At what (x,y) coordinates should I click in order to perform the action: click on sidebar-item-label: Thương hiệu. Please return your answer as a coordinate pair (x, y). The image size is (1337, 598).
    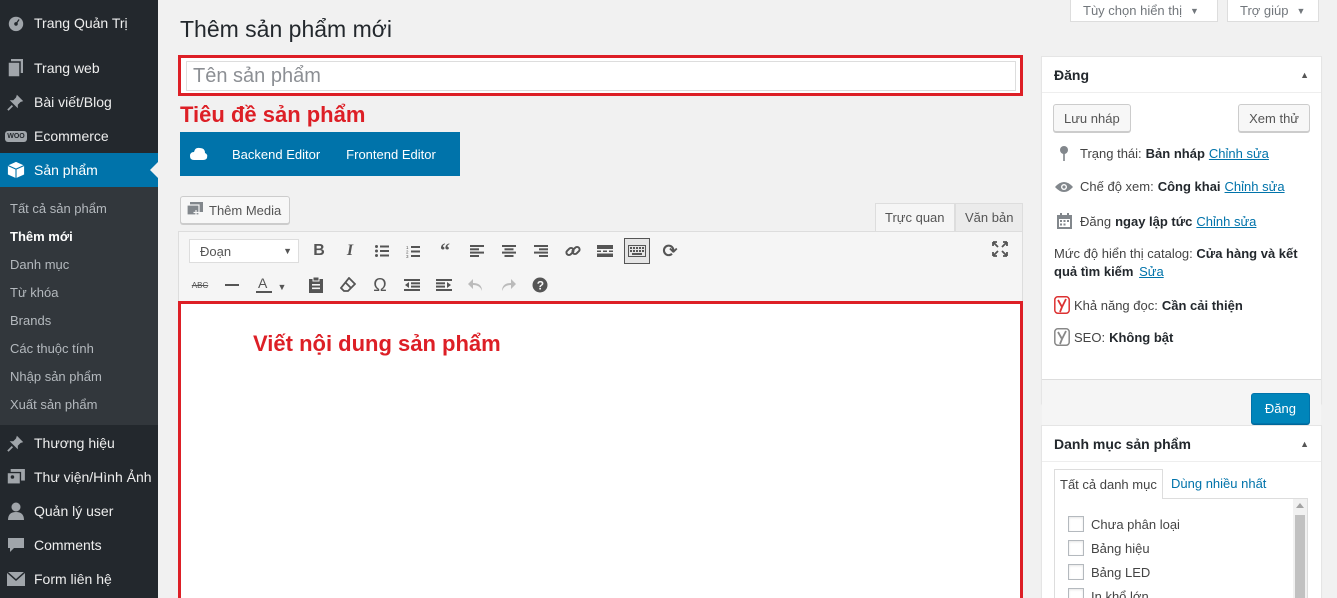
    Looking at the image, I should click on (74, 443).